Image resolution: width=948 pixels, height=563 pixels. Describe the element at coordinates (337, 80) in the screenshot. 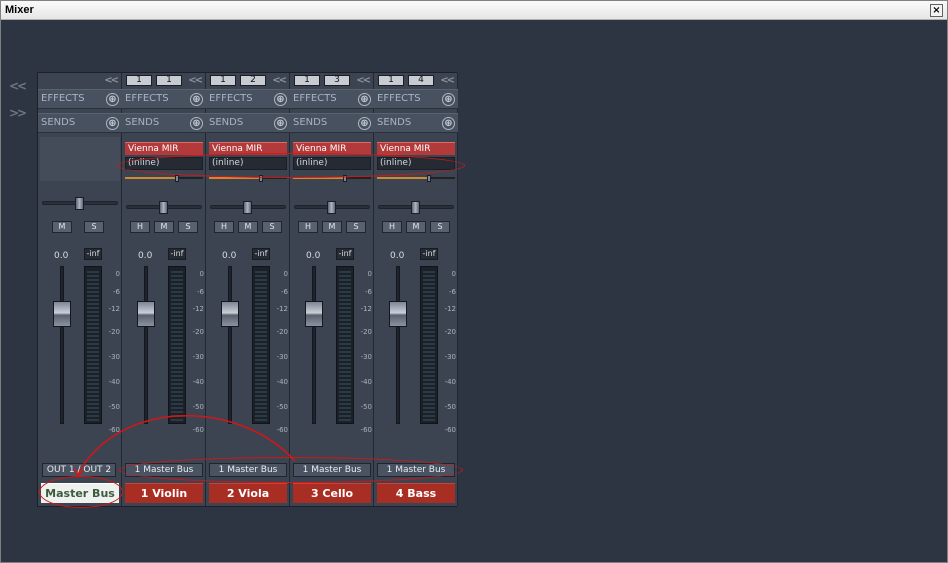

I see `route-output-box: 3` at that location.